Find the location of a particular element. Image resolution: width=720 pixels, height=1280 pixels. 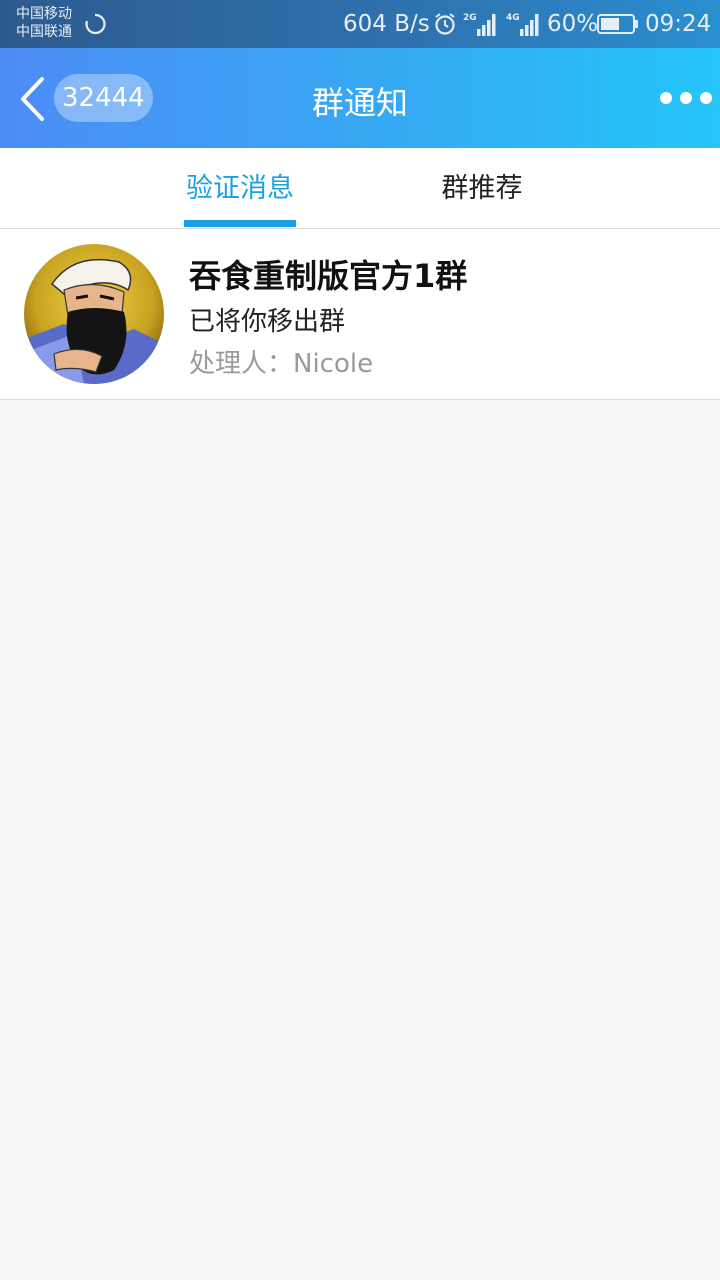

tab-group-recommendations: 群推荐 is located at coordinates (482, 188).